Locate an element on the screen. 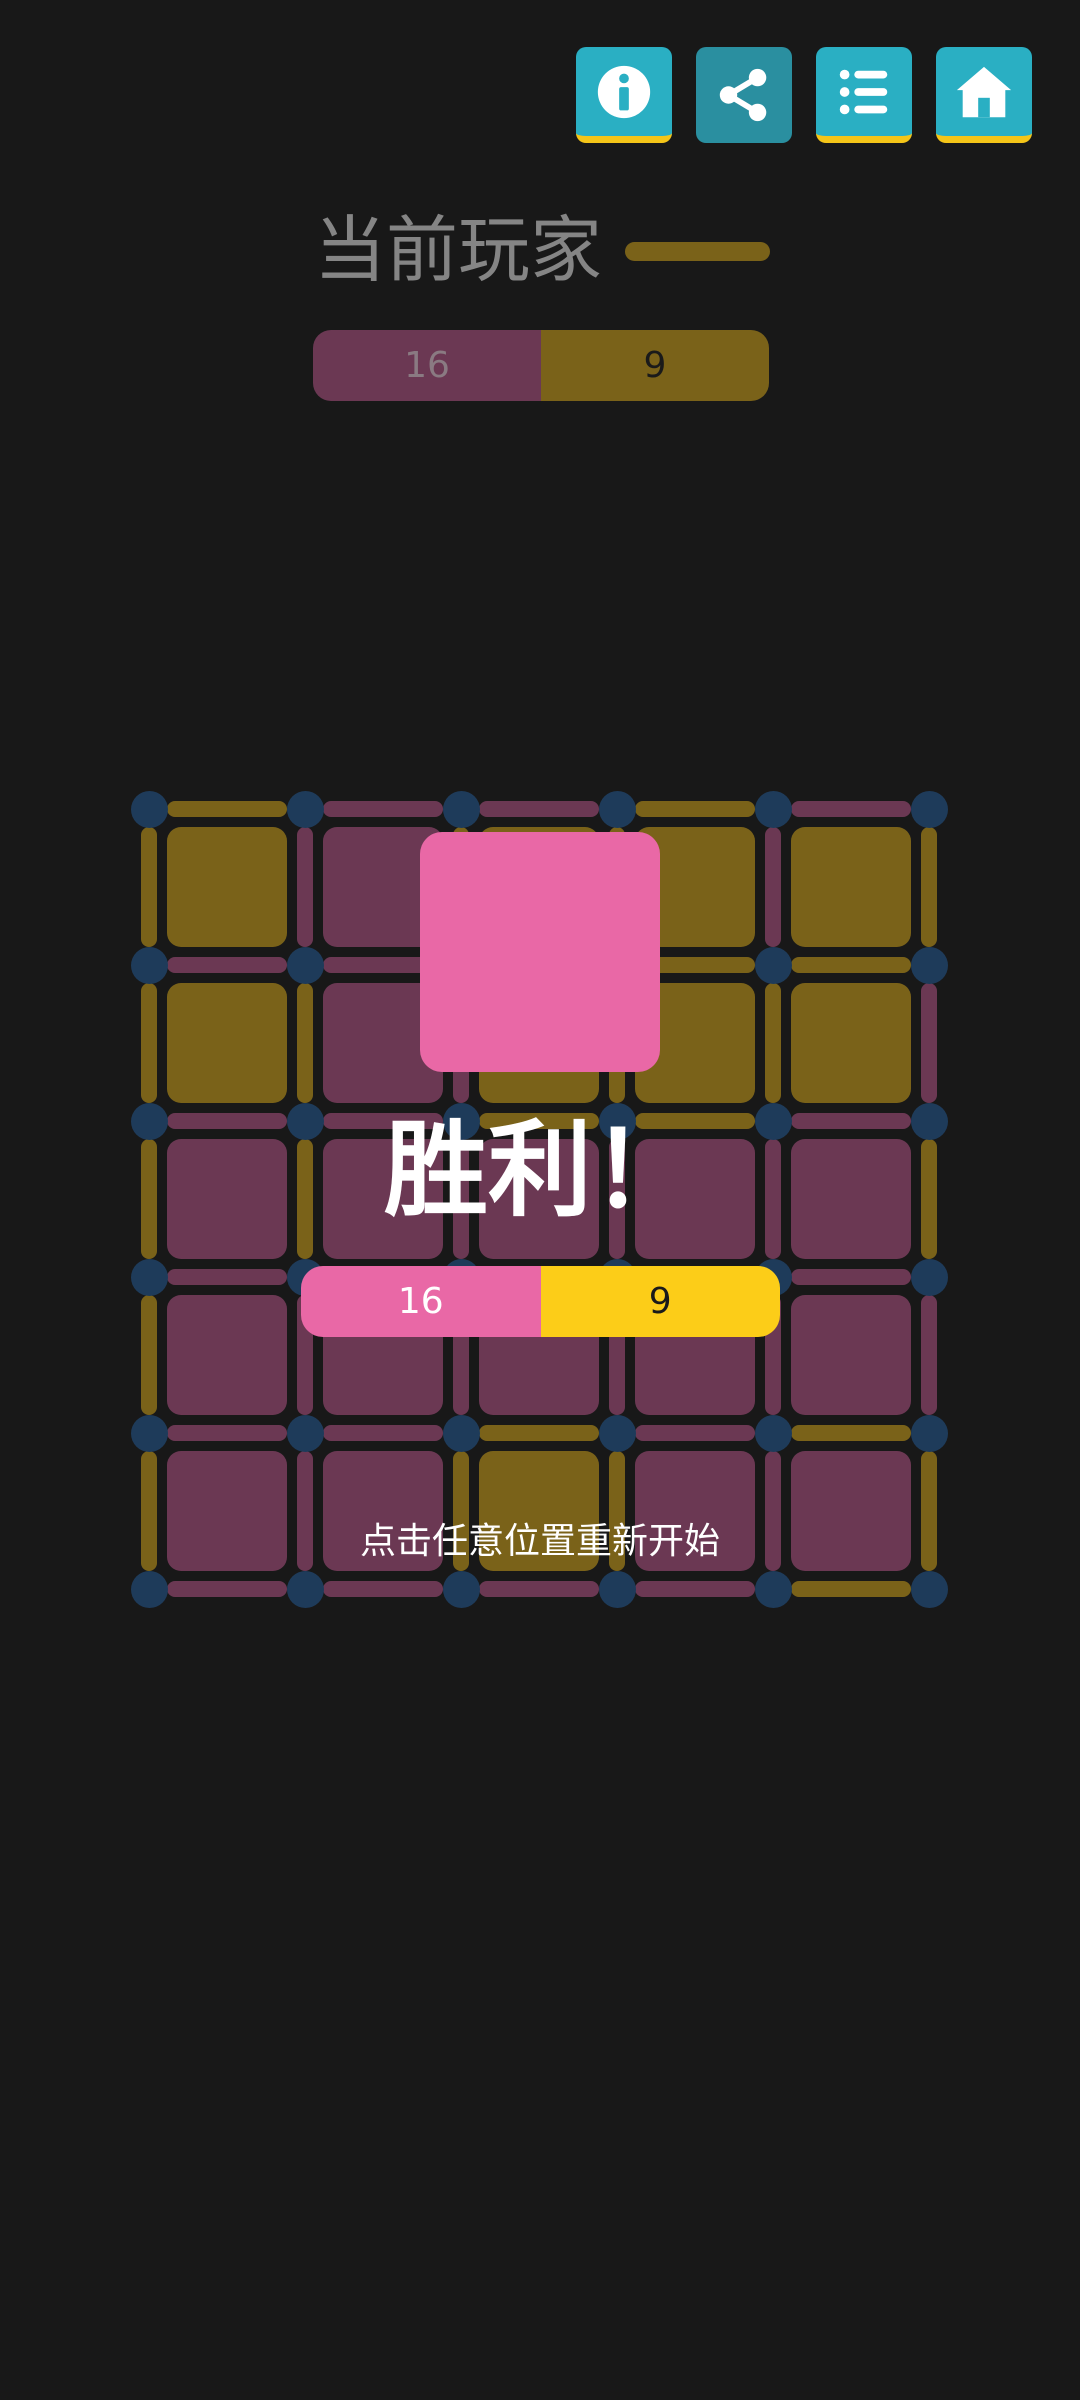 The height and width of the screenshot is (2400, 1080). final-score-bar: 16 9 is located at coordinates (540, 1301).